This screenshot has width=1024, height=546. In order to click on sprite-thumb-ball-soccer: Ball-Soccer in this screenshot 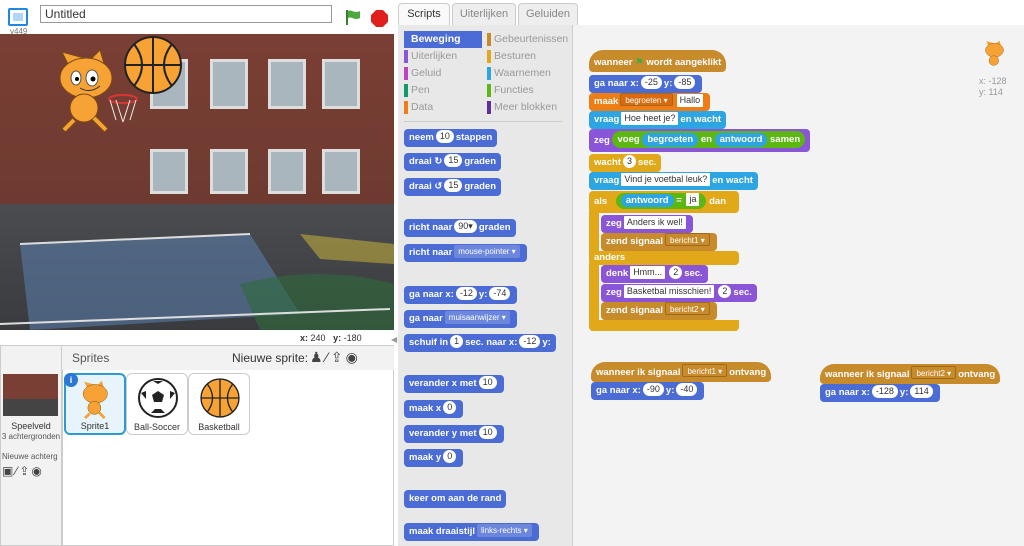, I will do `click(157, 404)`.